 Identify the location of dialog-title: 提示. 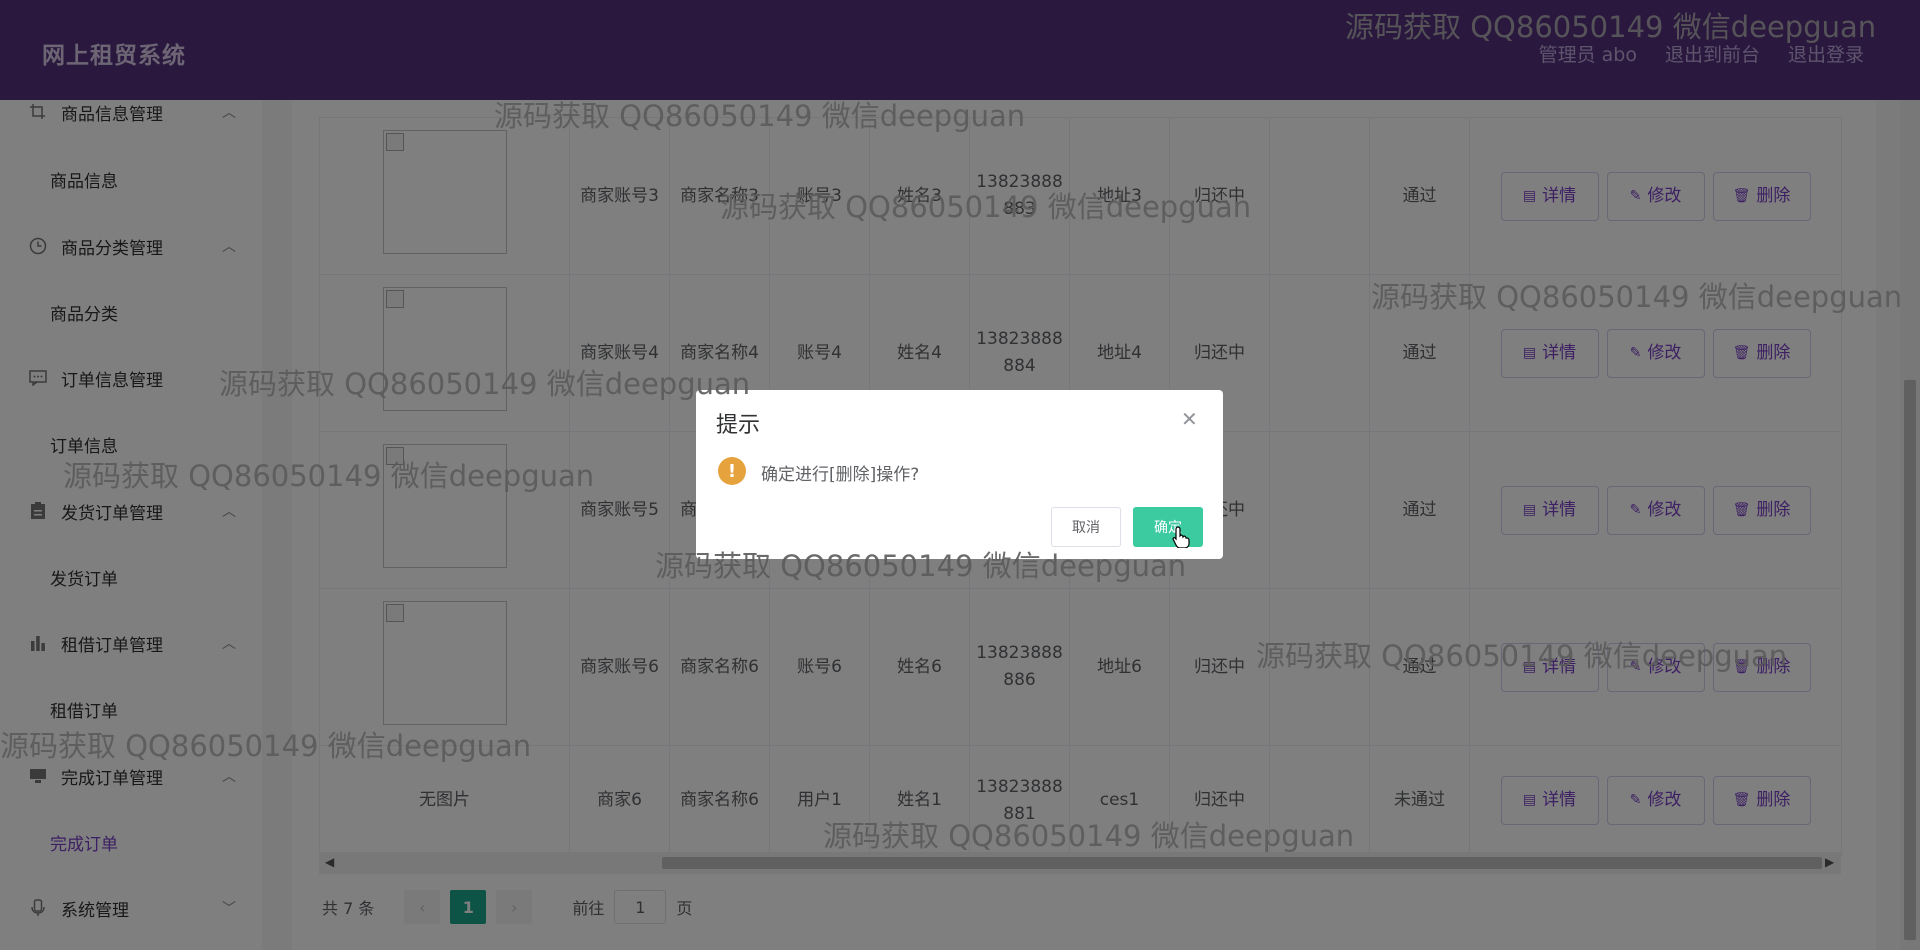
(738, 425).